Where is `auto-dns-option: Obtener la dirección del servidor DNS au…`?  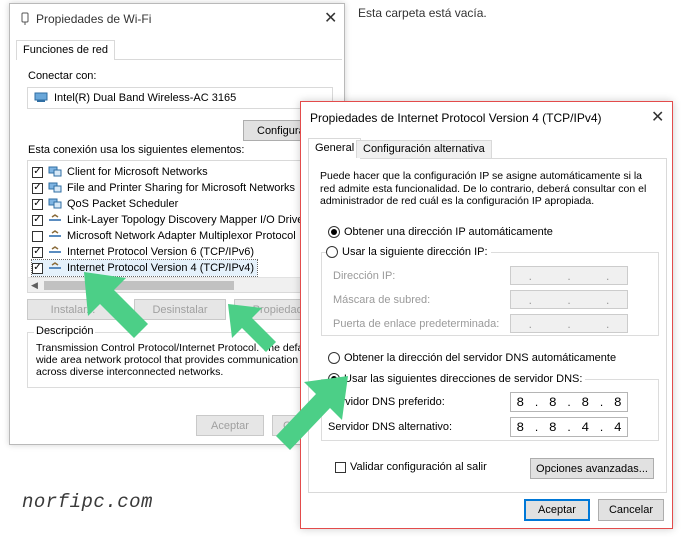 auto-dns-option: Obtener la dirección del servidor DNS au… is located at coordinates (472, 358).